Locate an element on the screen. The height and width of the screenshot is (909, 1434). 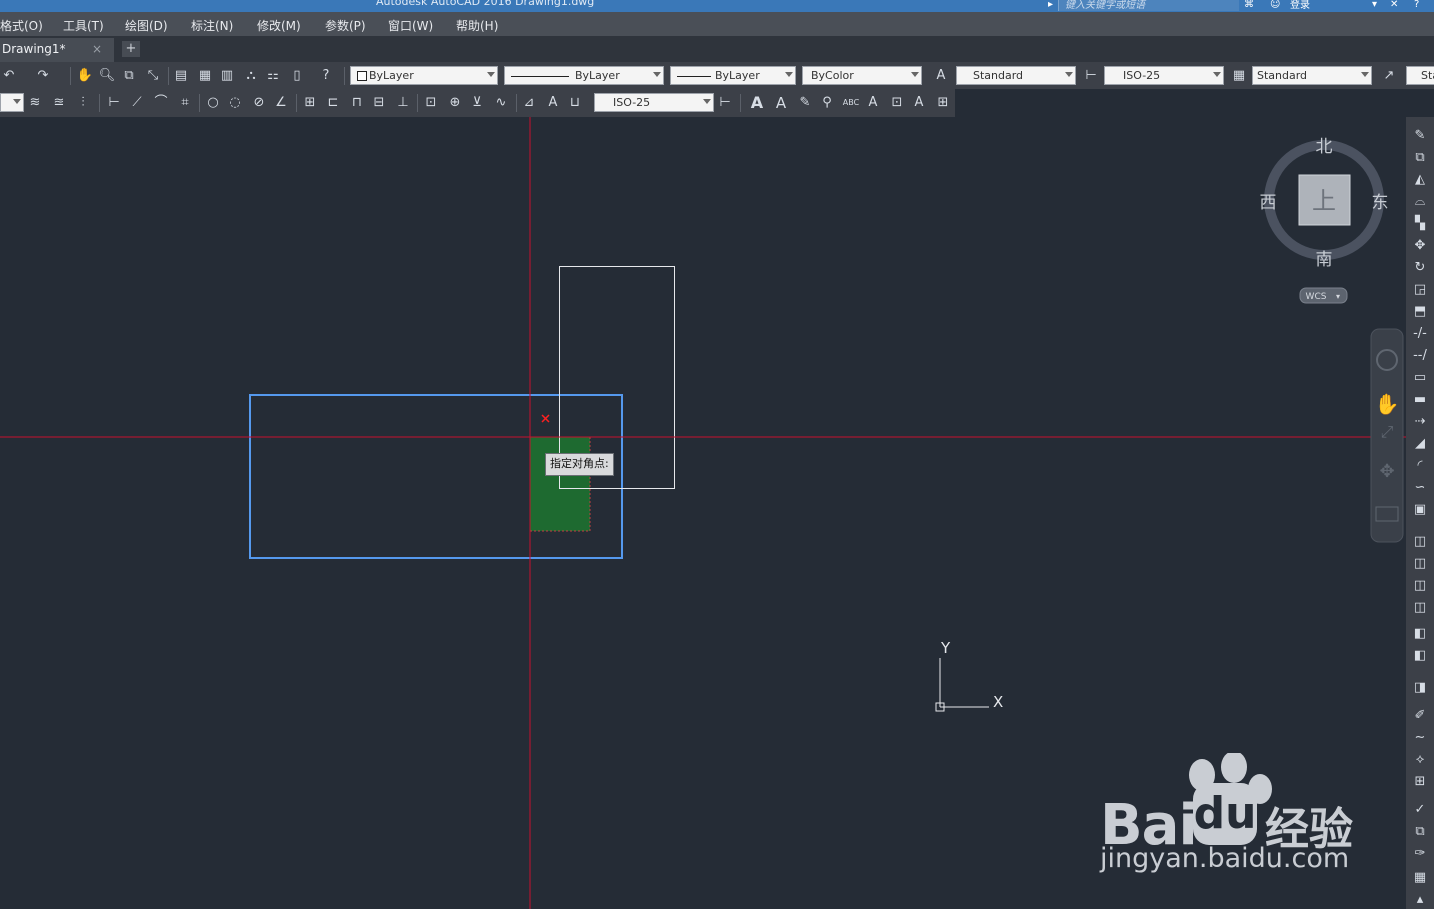
scale-icon: ◲ is located at coordinates (1420, 290).